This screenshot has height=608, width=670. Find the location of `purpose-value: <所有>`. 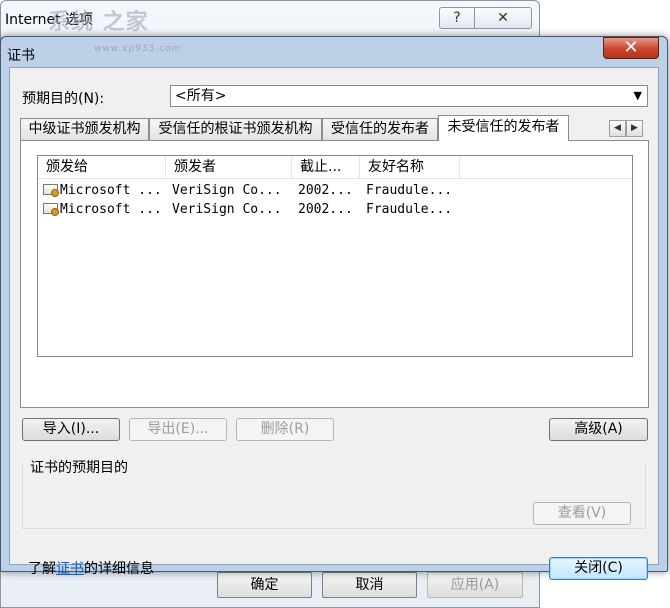

purpose-value: <所有> is located at coordinates (201, 96).